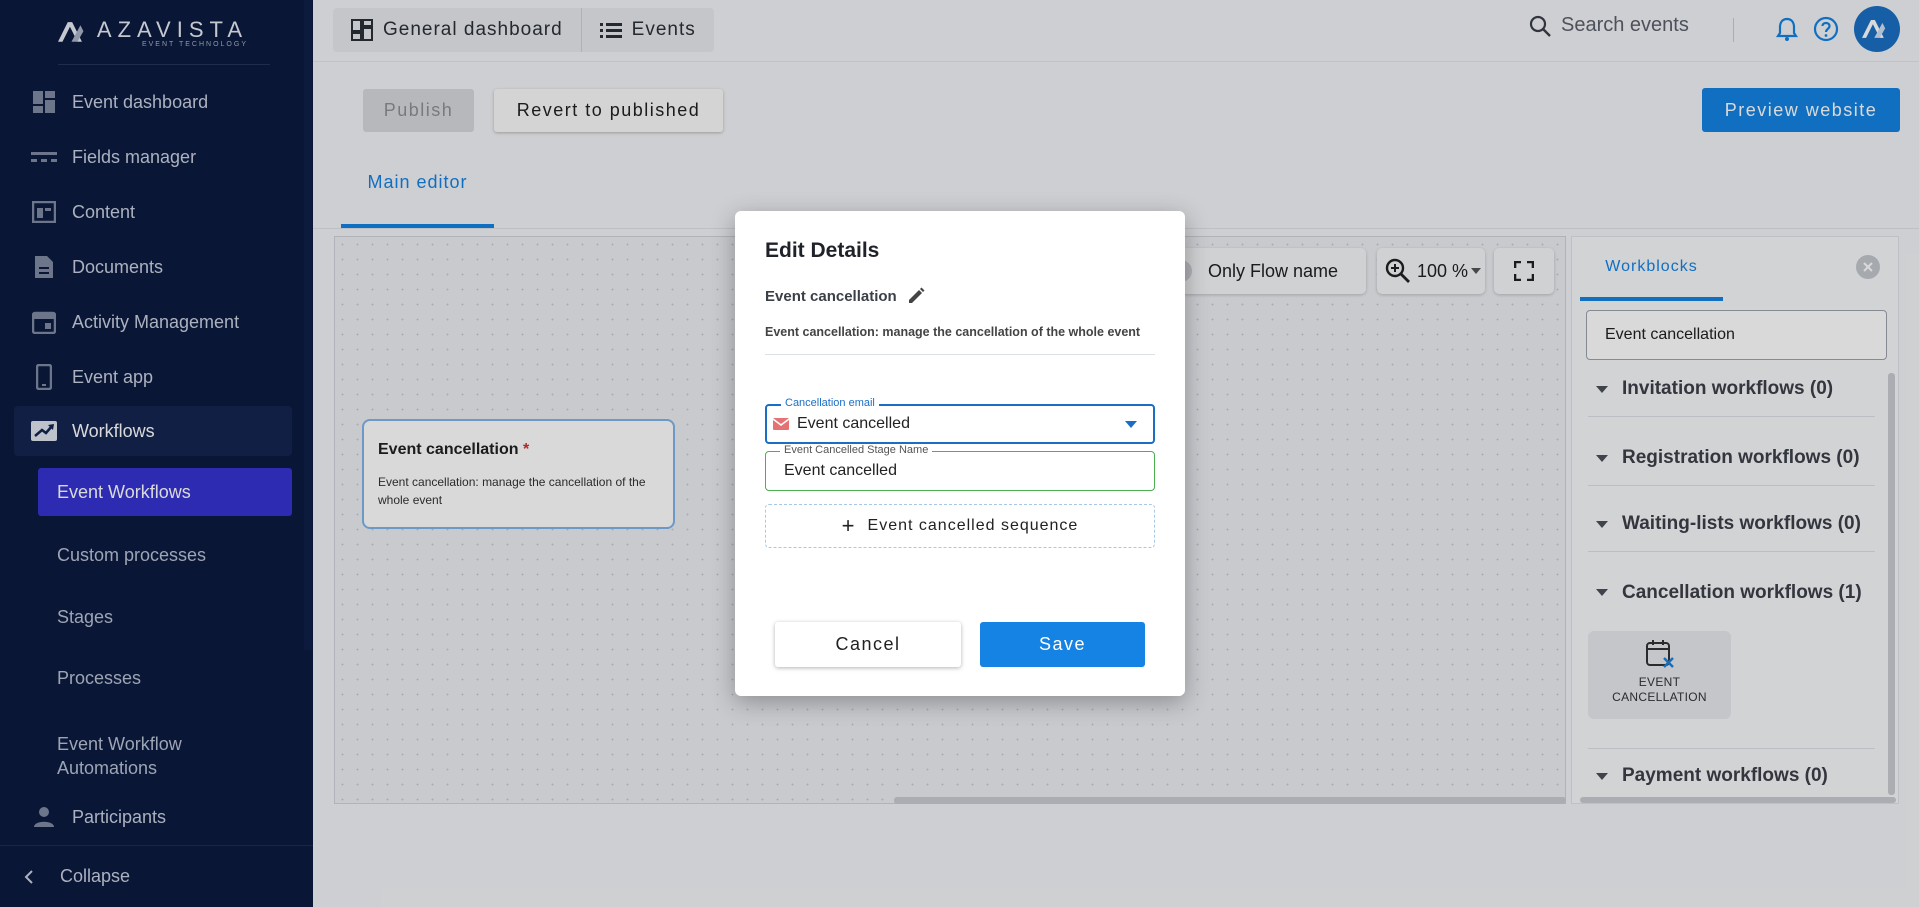 The width and height of the screenshot is (1919, 907). What do you see at coordinates (1062, 644) in the screenshot?
I see `save-button: Save` at bounding box center [1062, 644].